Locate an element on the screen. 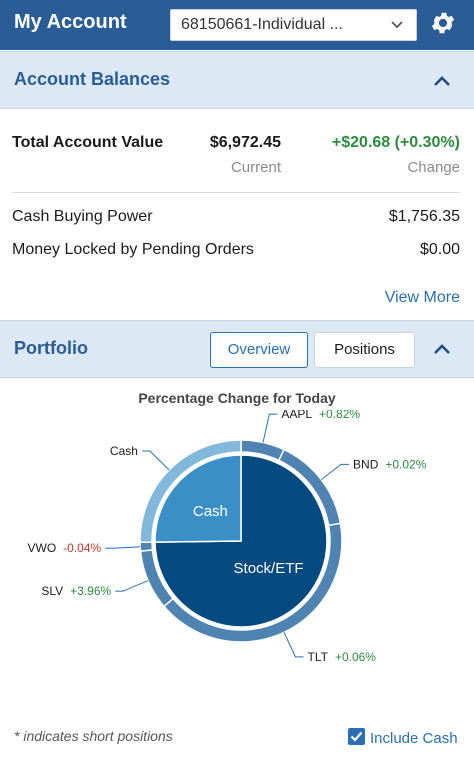 The height and width of the screenshot is (759, 474). portfolio-header: Portfolio Overview Positions is located at coordinates (237, 349).